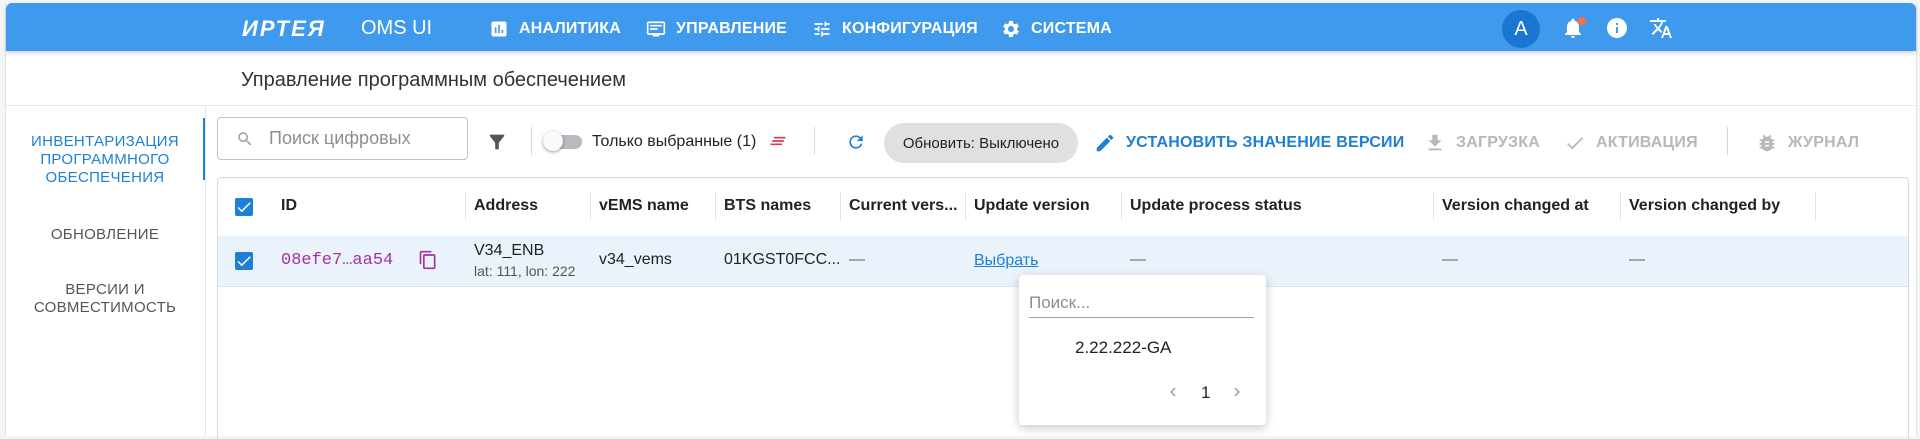 The height and width of the screenshot is (439, 1920). I want to click on search-icon, so click(245, 138).